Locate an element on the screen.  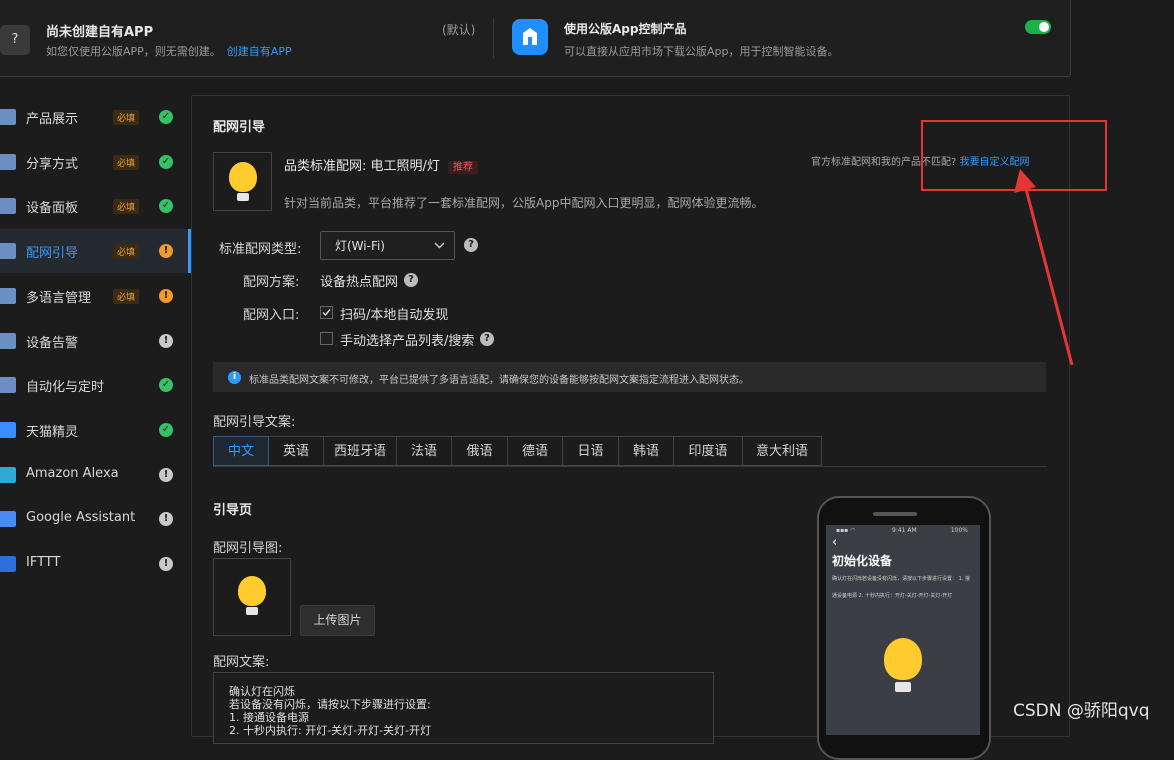
tab-language: 韩语 is located at coordinates (646, 451).